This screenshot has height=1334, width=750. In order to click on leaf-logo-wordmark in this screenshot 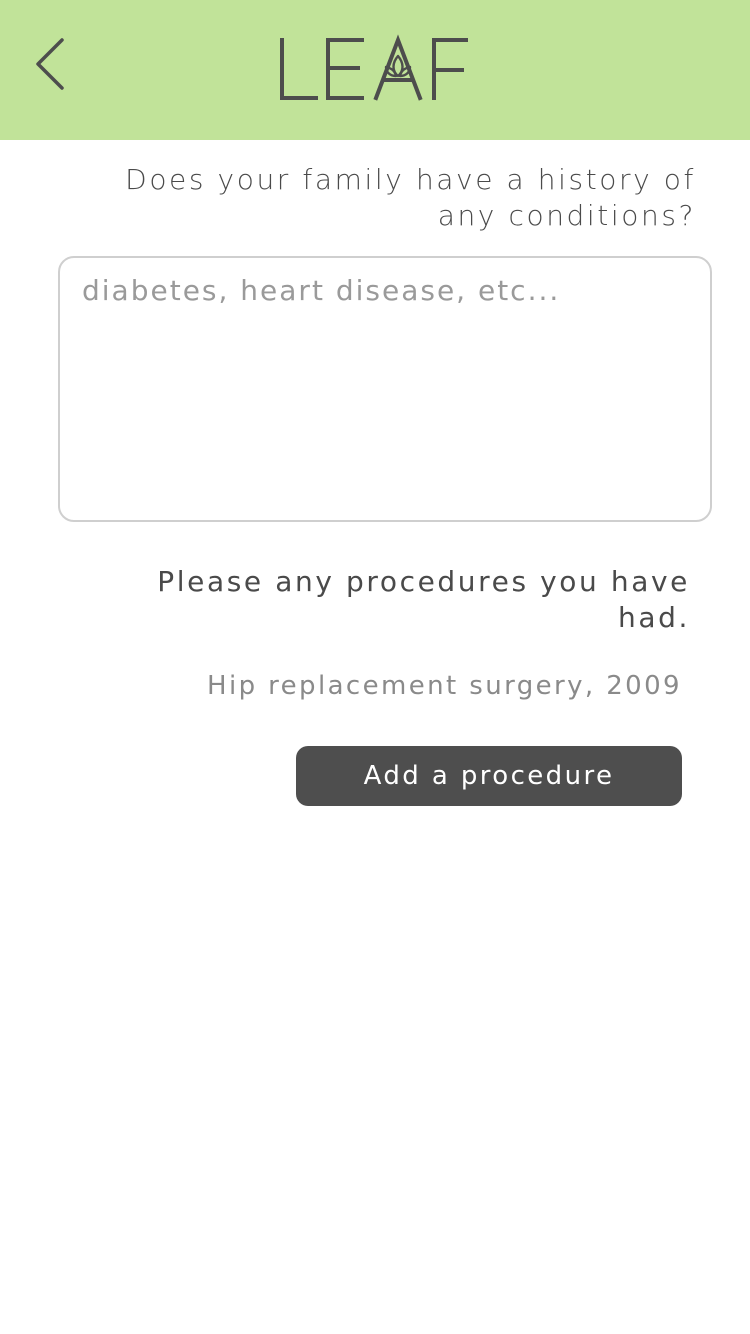, I will do `click(374, 67)`.